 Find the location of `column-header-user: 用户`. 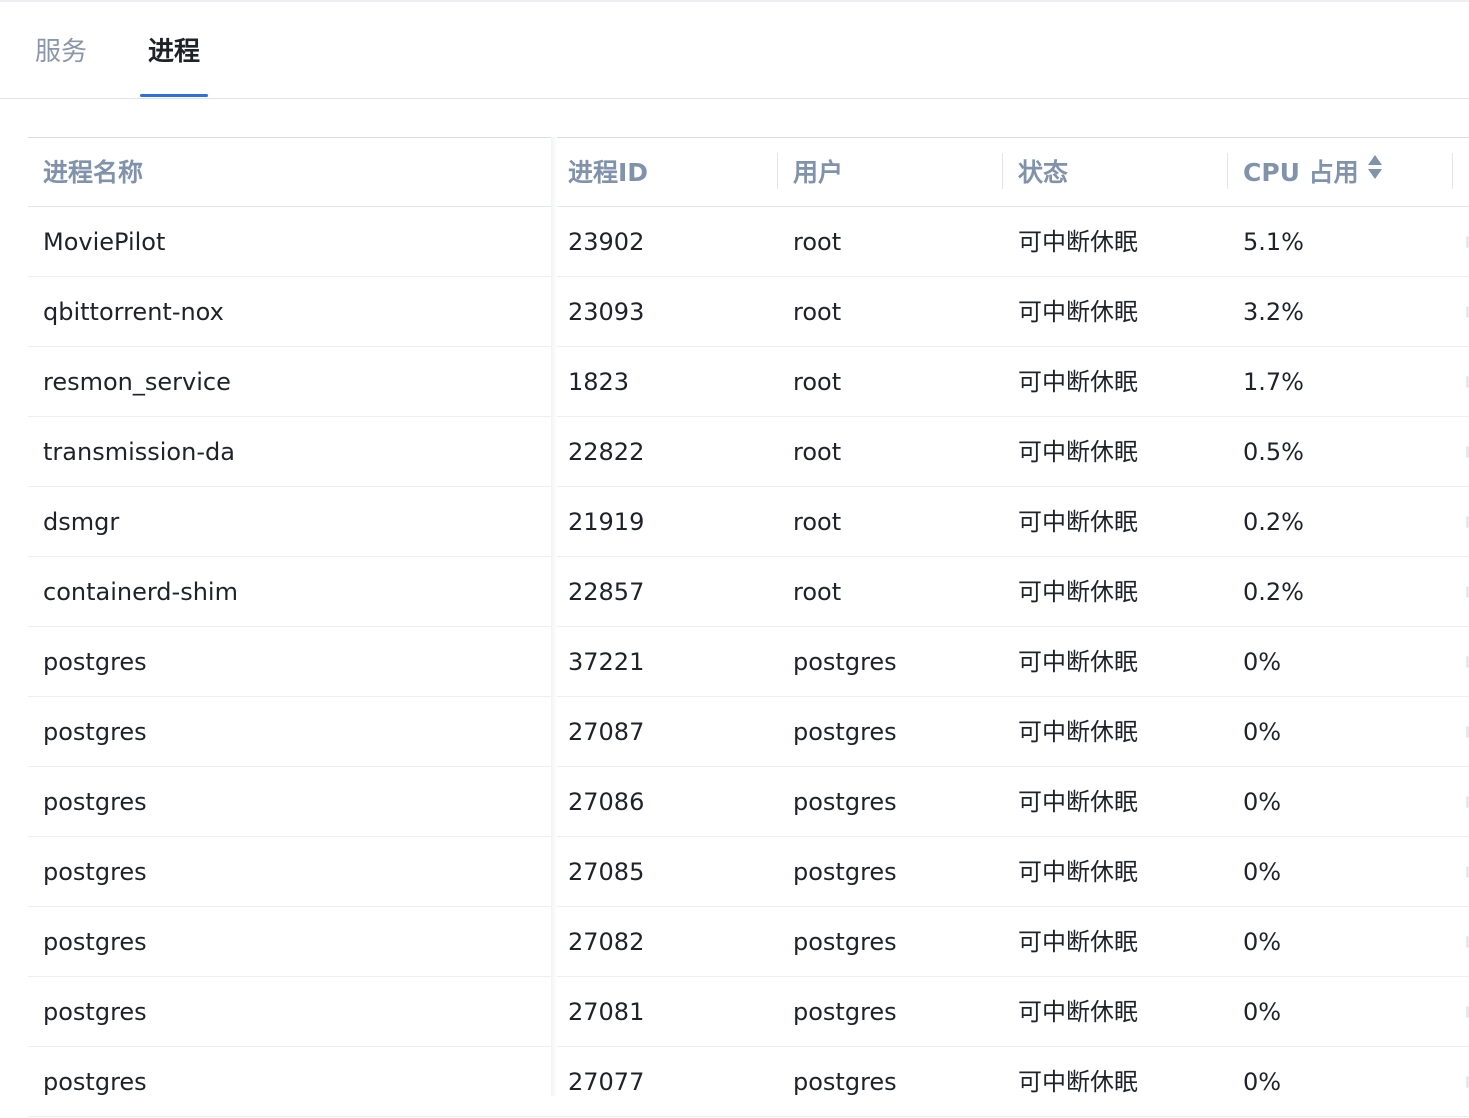

column-header-user: 用户 is located at coordinates (818, 172).